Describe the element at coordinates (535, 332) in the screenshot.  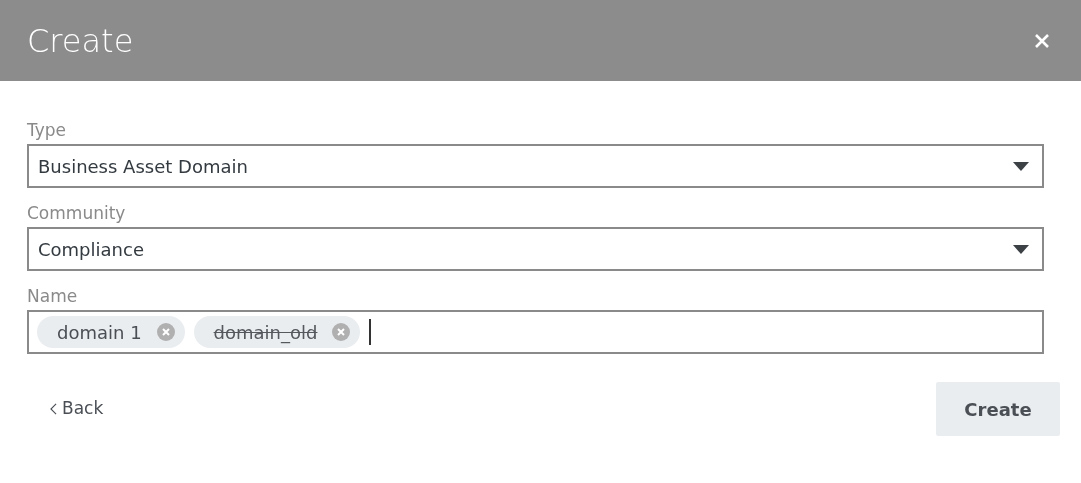
I see `tag-input-field: domain 1 domain_old` at that location.